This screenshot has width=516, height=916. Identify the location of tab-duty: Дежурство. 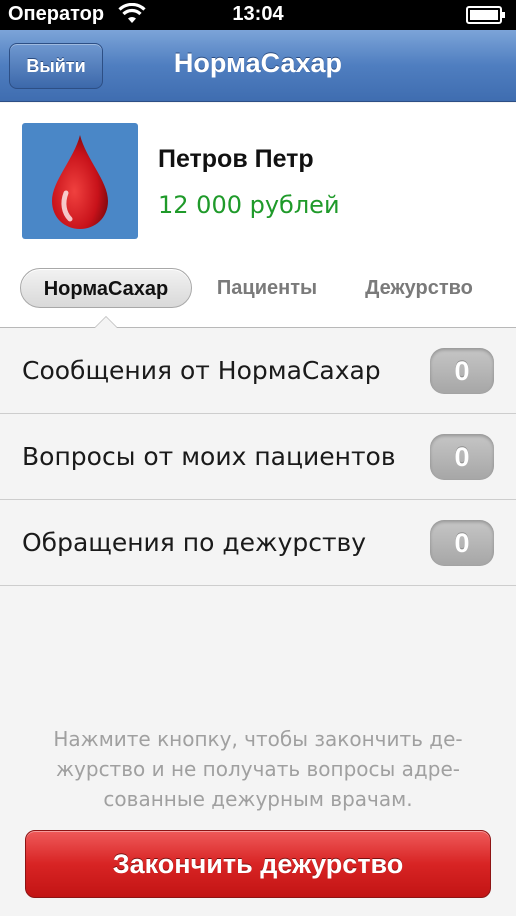
(419, 288).